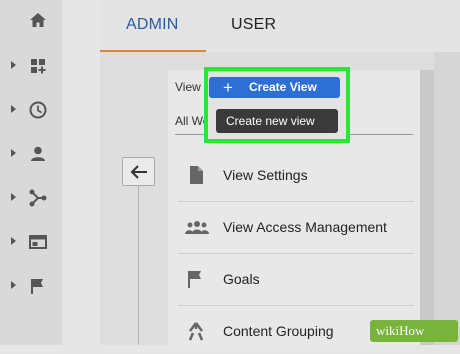 This screenshot has width=460, height=354. Describe the element at coordinates (228, 87) in the screenshot. I see `plus-icon: +` at that location.